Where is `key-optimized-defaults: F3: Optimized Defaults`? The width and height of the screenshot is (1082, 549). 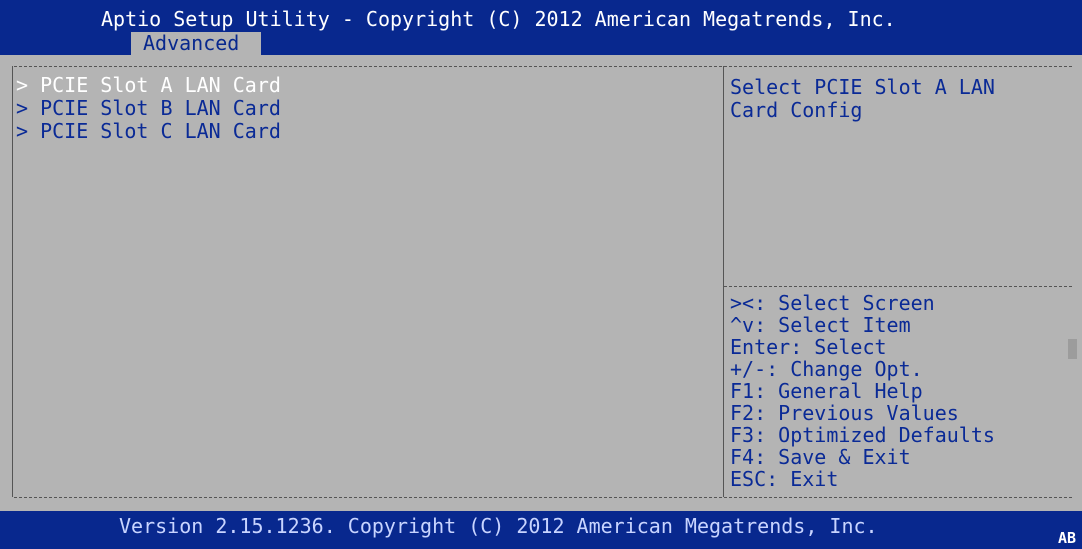 key-optimized-defaults: F3: Optimized Defaults is located at coordinates (862, 435).